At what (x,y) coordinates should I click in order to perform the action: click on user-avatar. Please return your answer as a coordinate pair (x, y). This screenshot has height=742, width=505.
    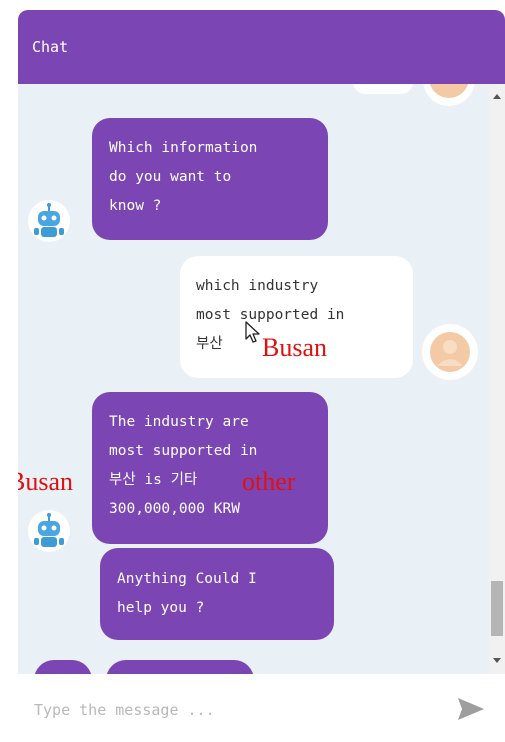
    Looking at the image, I should click on (450, 352).